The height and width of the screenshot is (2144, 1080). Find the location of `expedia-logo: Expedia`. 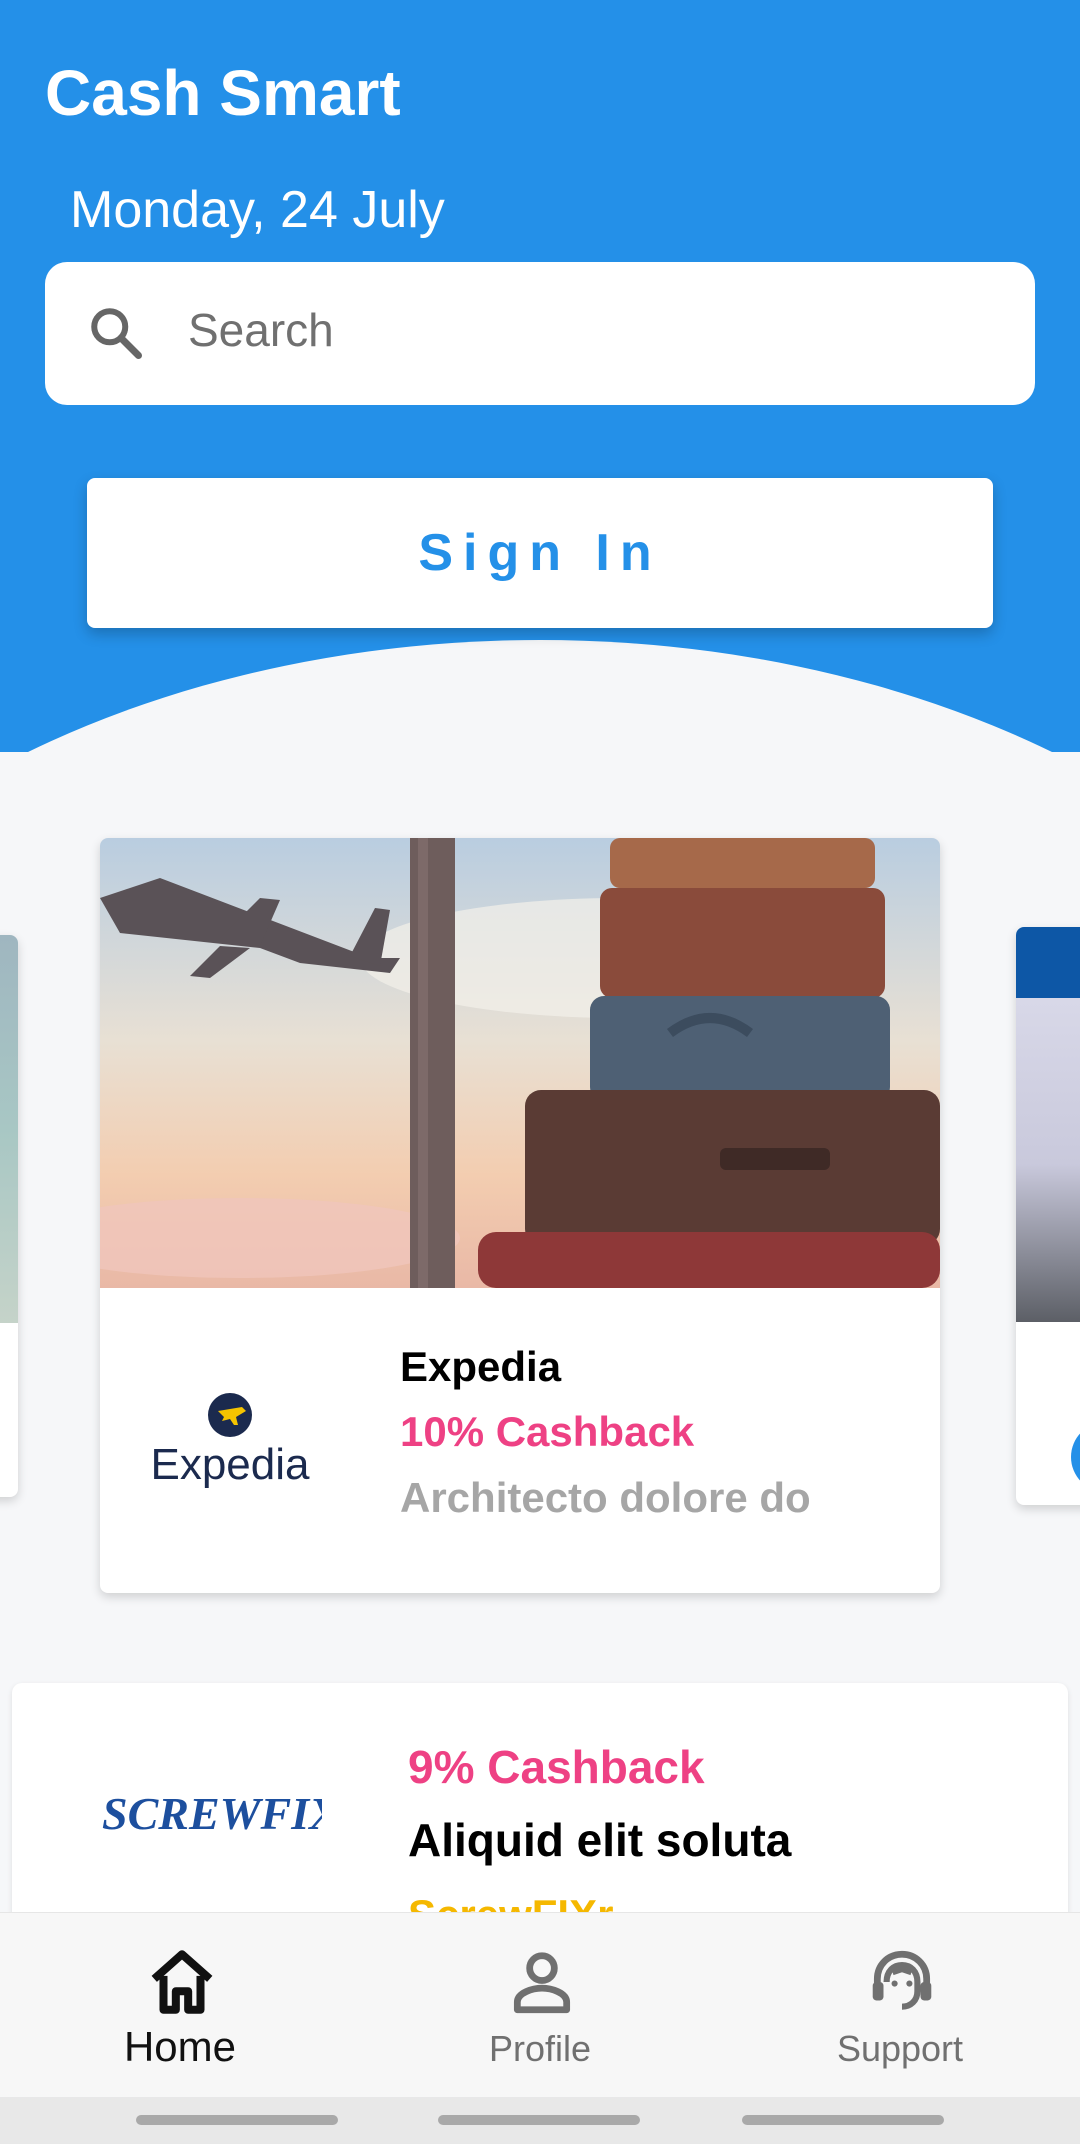

expedia-logo: Expedia is located at coordinates (230, 1441).